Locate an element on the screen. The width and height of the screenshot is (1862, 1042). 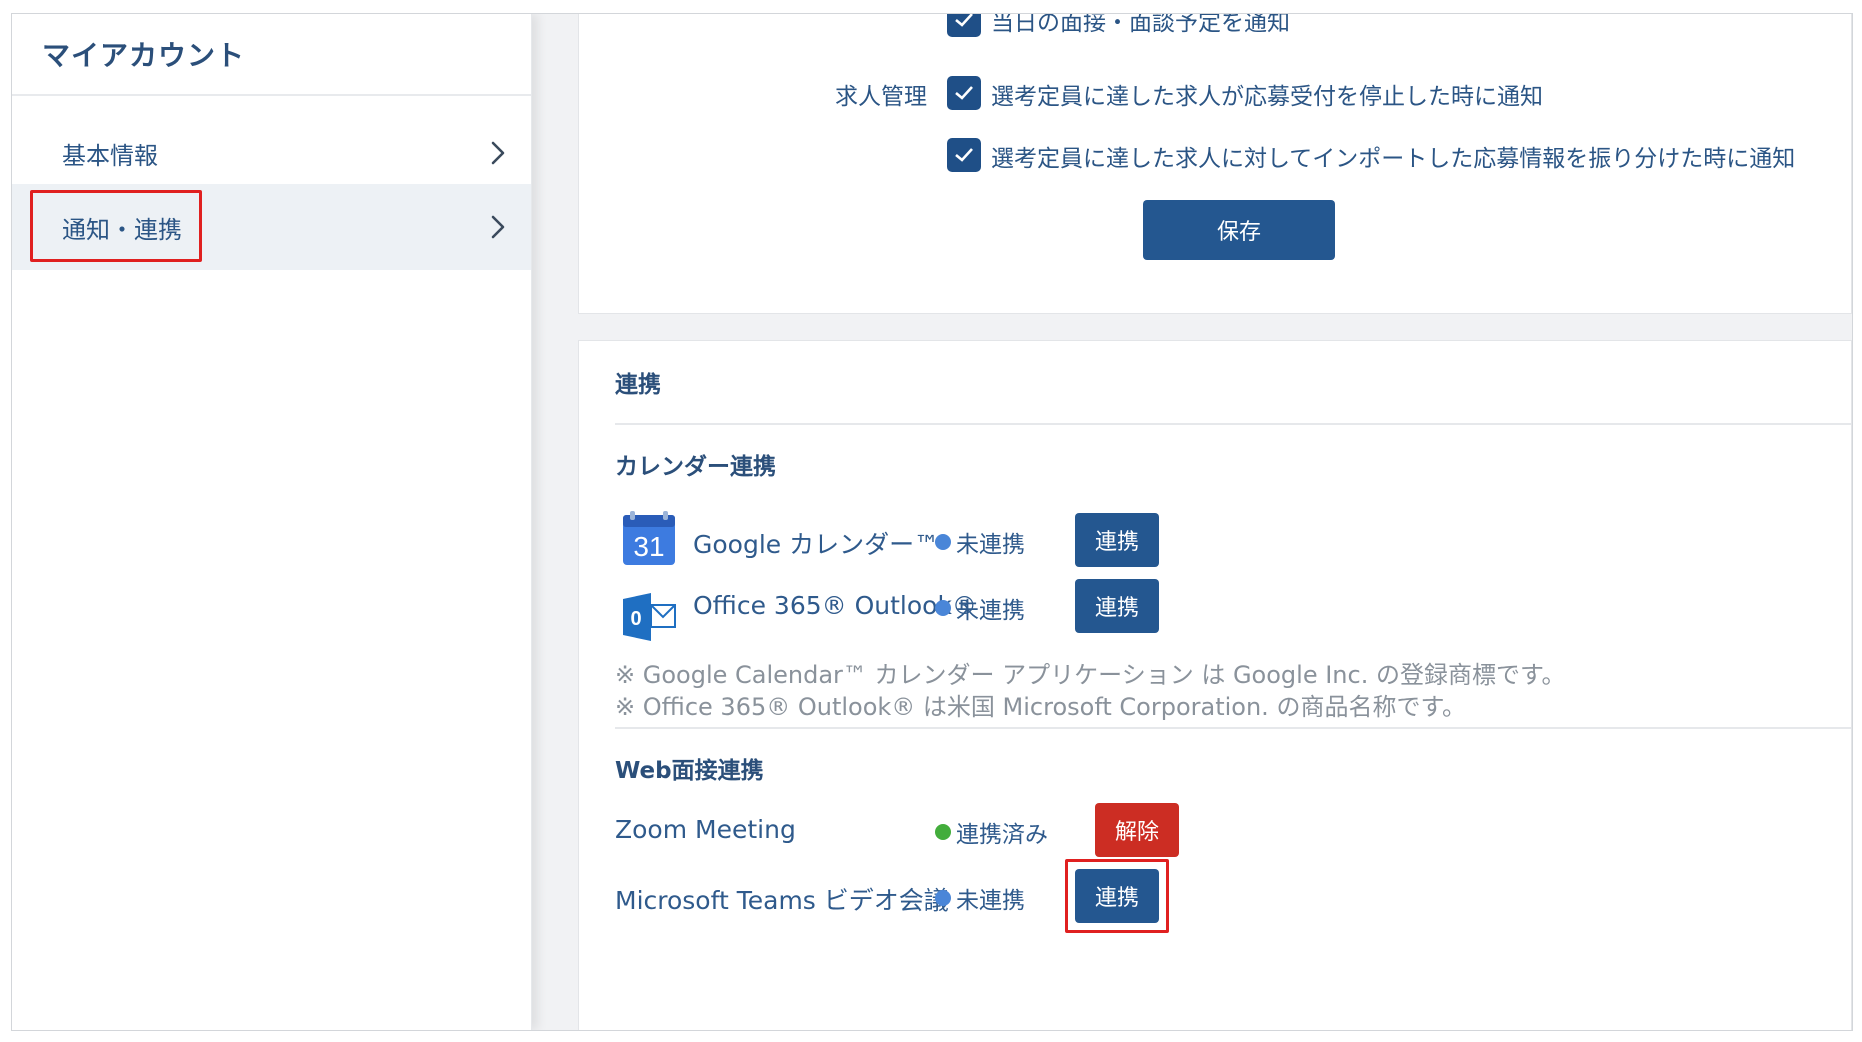
service-name-teams: Microsoft Teams ビデオ会議 is located at coordinates (782, 900).